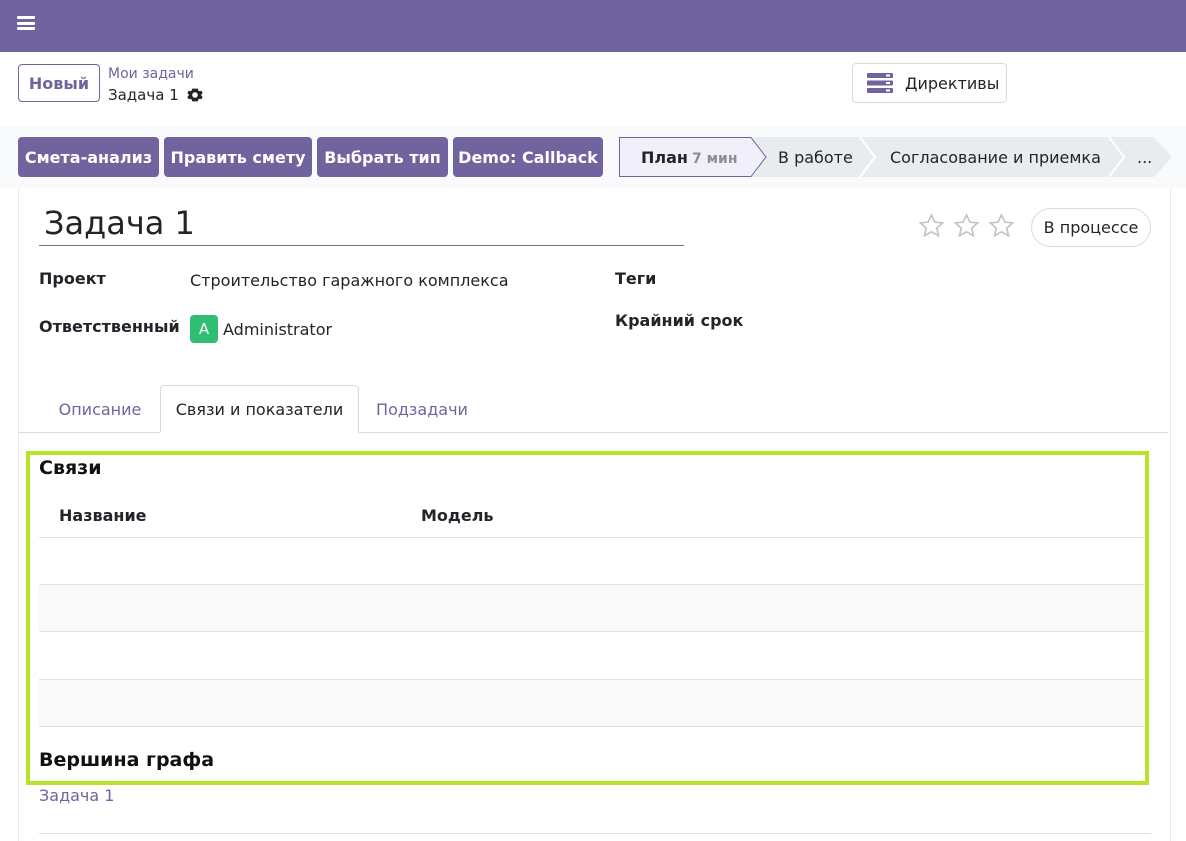 Image resolution: width=1186 pixels, height=841 pixels. I want to click on column-model-header: Модель, so click(457, 515).